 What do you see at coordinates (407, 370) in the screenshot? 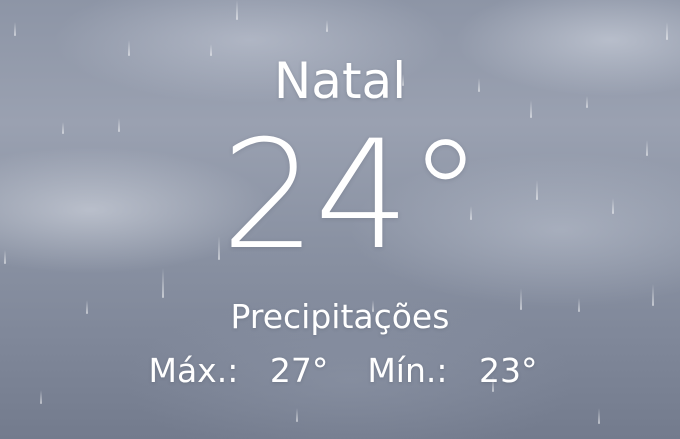
I see `low-temp-label: Mín.:` at bounding box center [407, 370].